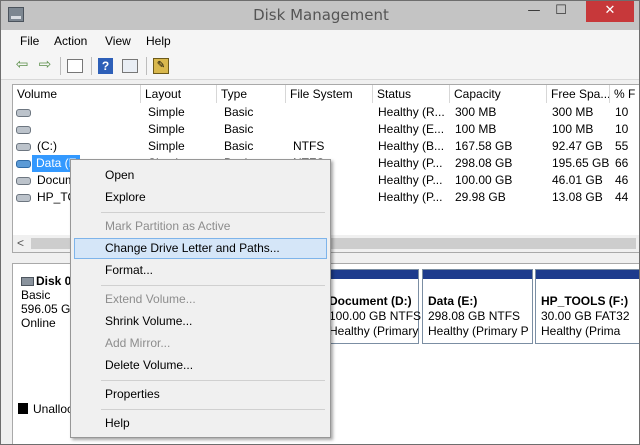 The width and height of the screenshot is (640, 445). What do you see at coordinates (370, 301) in the screenshot?
I see `partition-name: Document (D:)` at bounding box center [370, 301].